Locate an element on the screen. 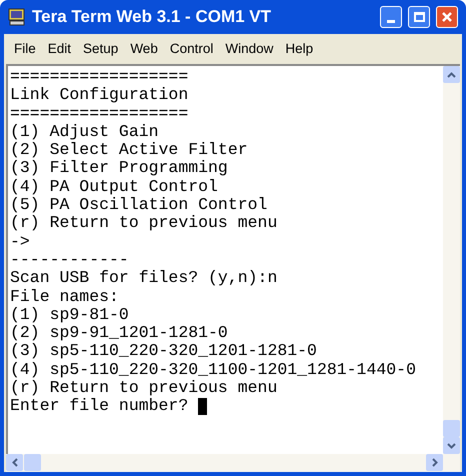 Image resolution: width=466 pixels, height=476 pixels. terminal-line: (4) PA Output Control is located at coordinates (114, 187).